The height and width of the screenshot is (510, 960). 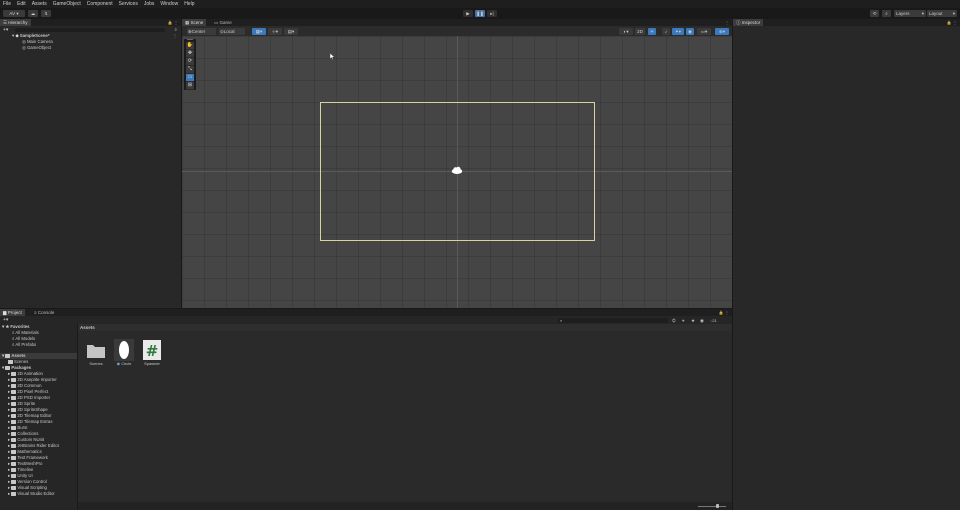 What do you see at coordinates (702, 320) in the screenshot?
I see `visibility-icon: ◉` at bounding box center [702, 320].